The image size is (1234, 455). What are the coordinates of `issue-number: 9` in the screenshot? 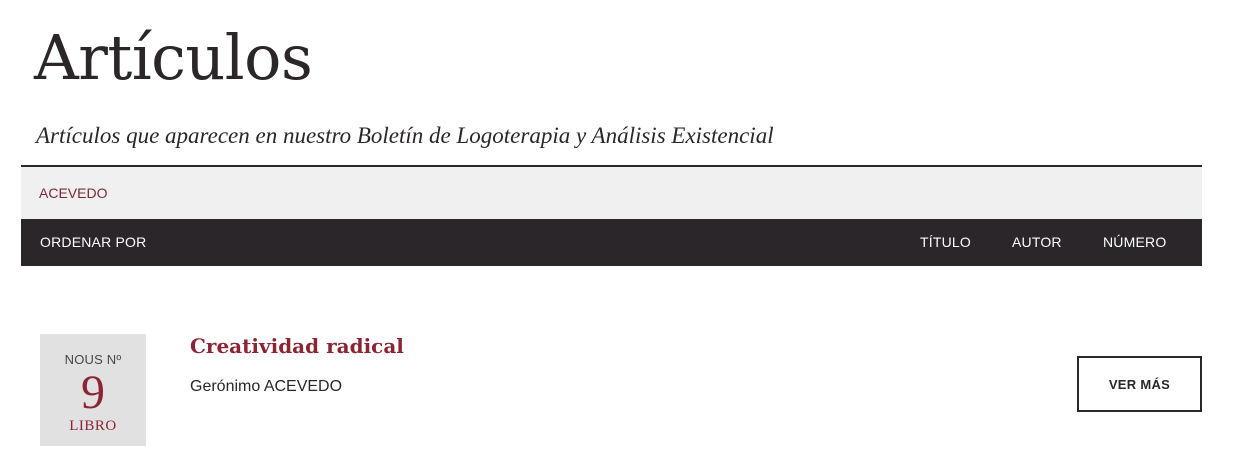 It's located at (93, 392).